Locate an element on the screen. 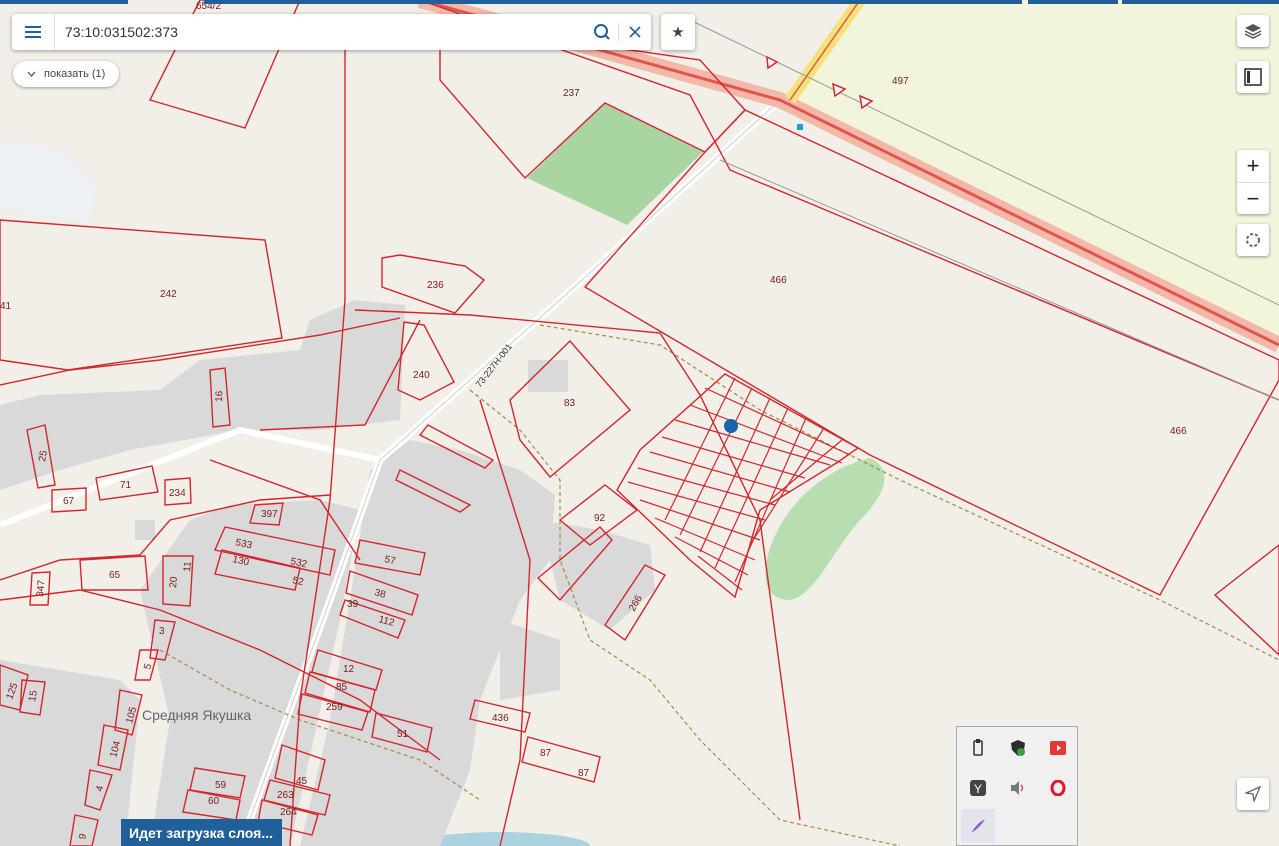 The width and height of the screenshot is (1279, 846). search-input is located at coordinates (320, 32).